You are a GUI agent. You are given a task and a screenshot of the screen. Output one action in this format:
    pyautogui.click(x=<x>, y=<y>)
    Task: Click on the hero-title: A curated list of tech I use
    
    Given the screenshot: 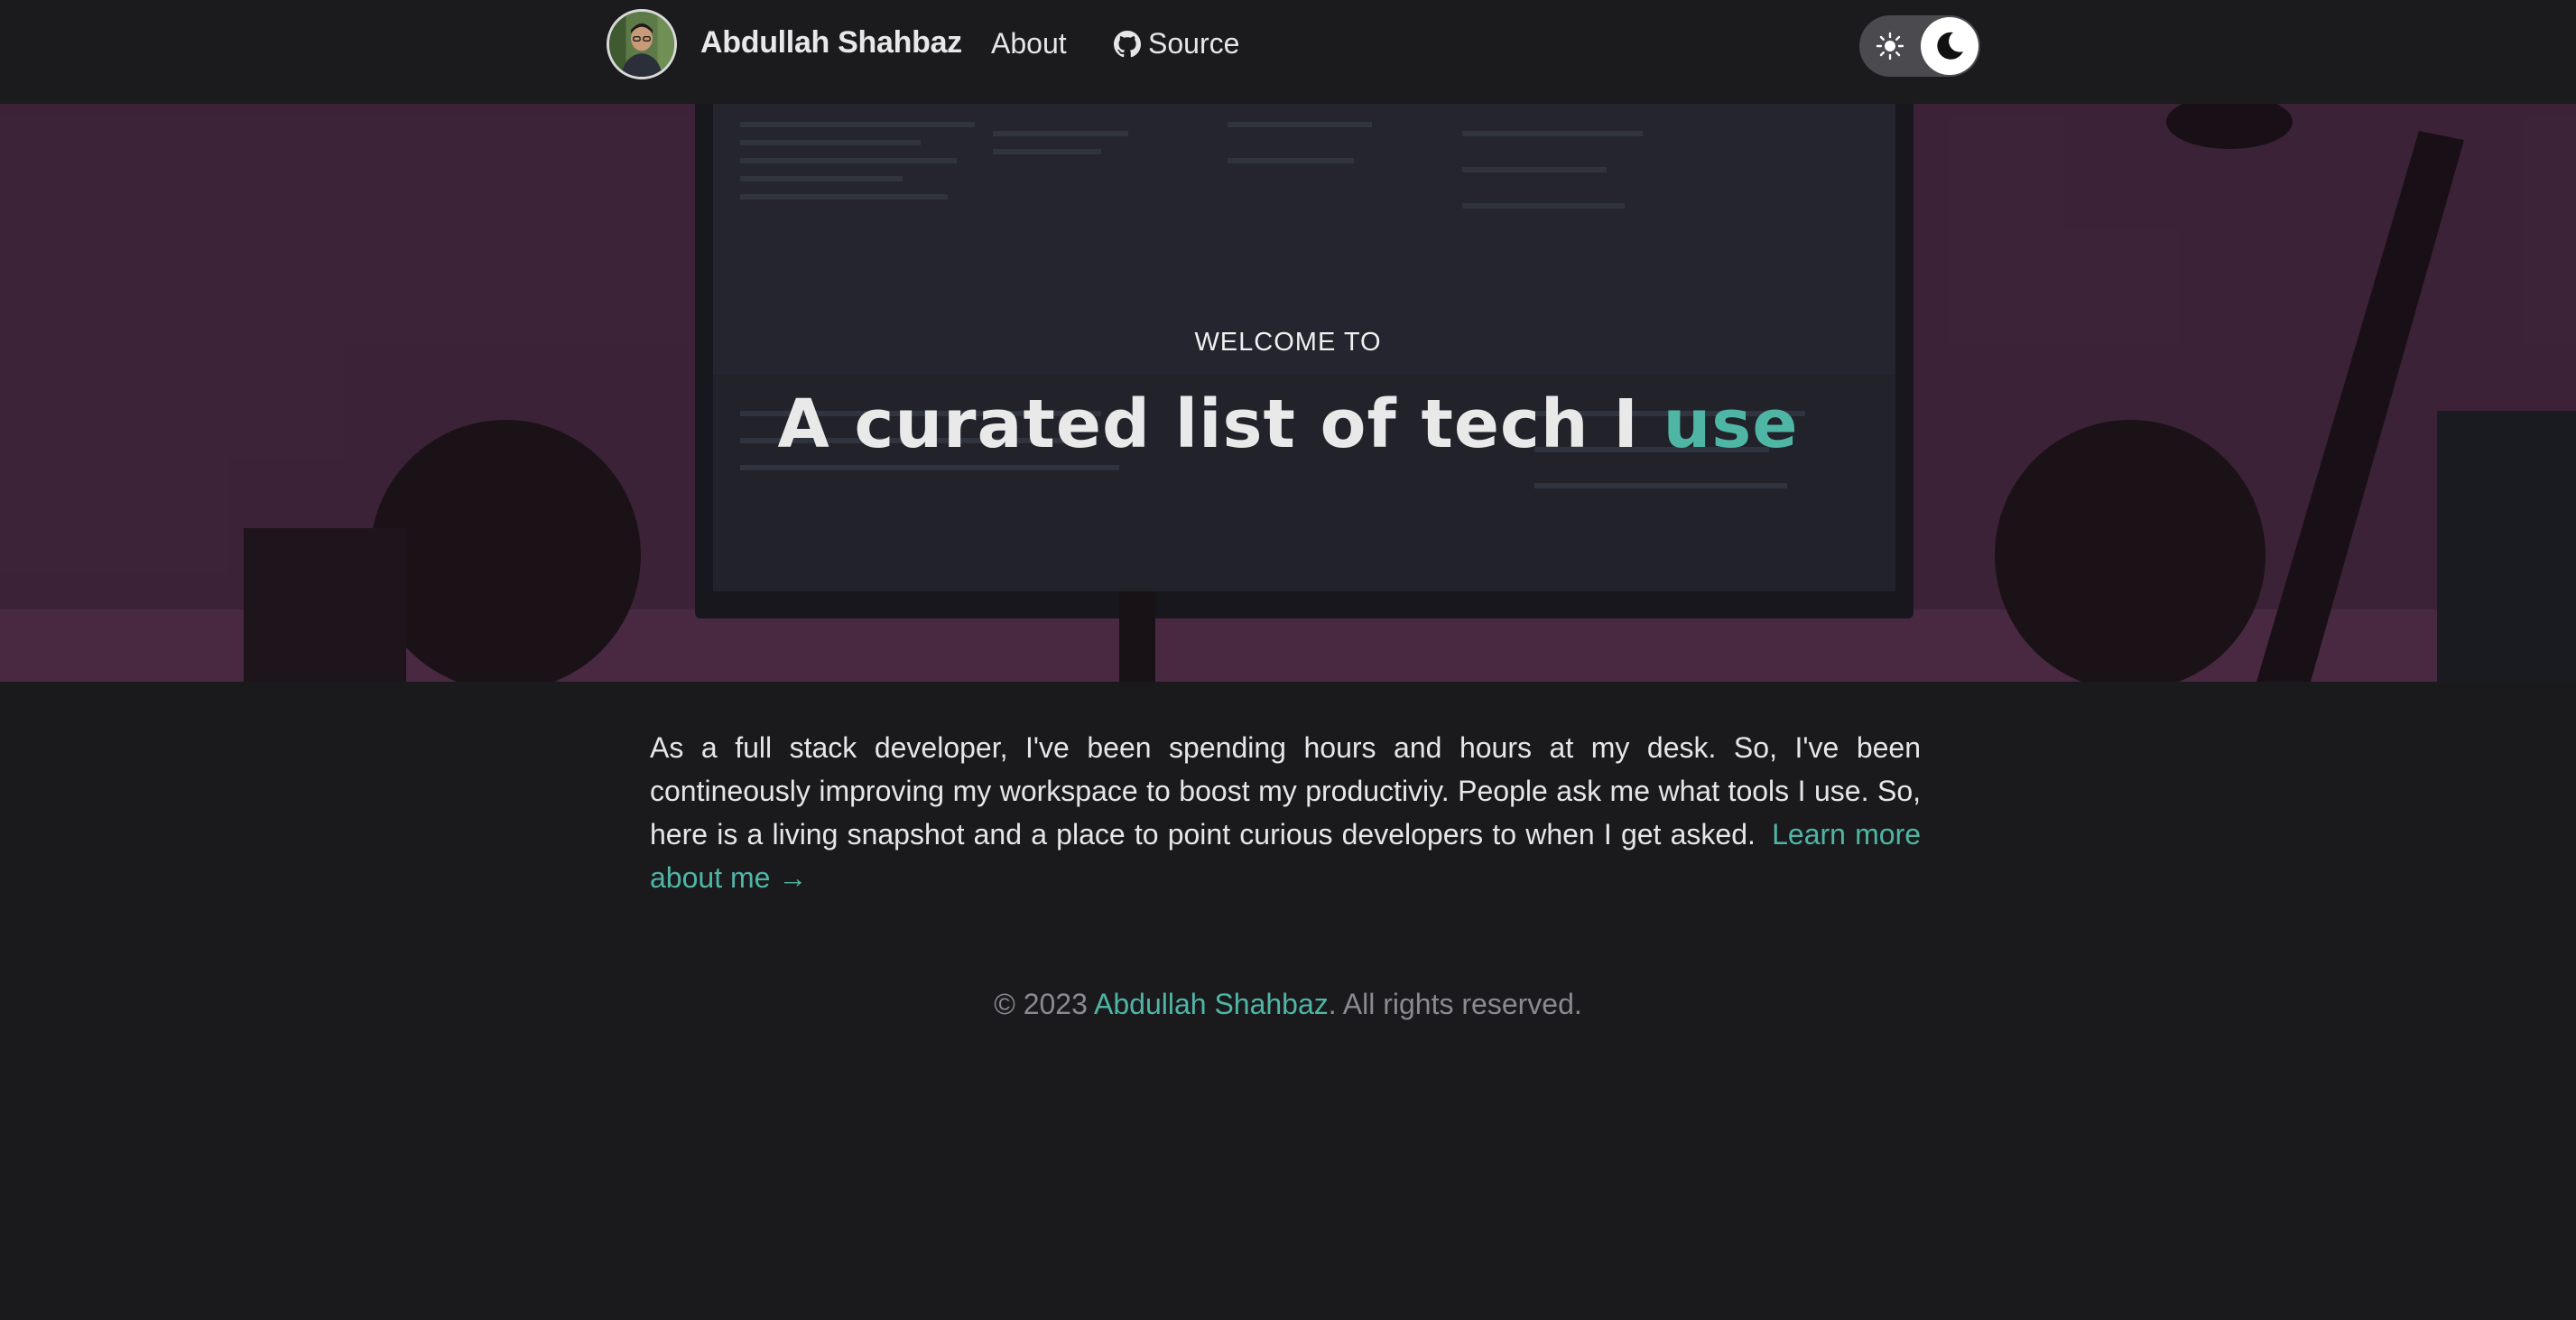 What is the action you would take?
    pyautogui.click(x=1288, y=425)
    